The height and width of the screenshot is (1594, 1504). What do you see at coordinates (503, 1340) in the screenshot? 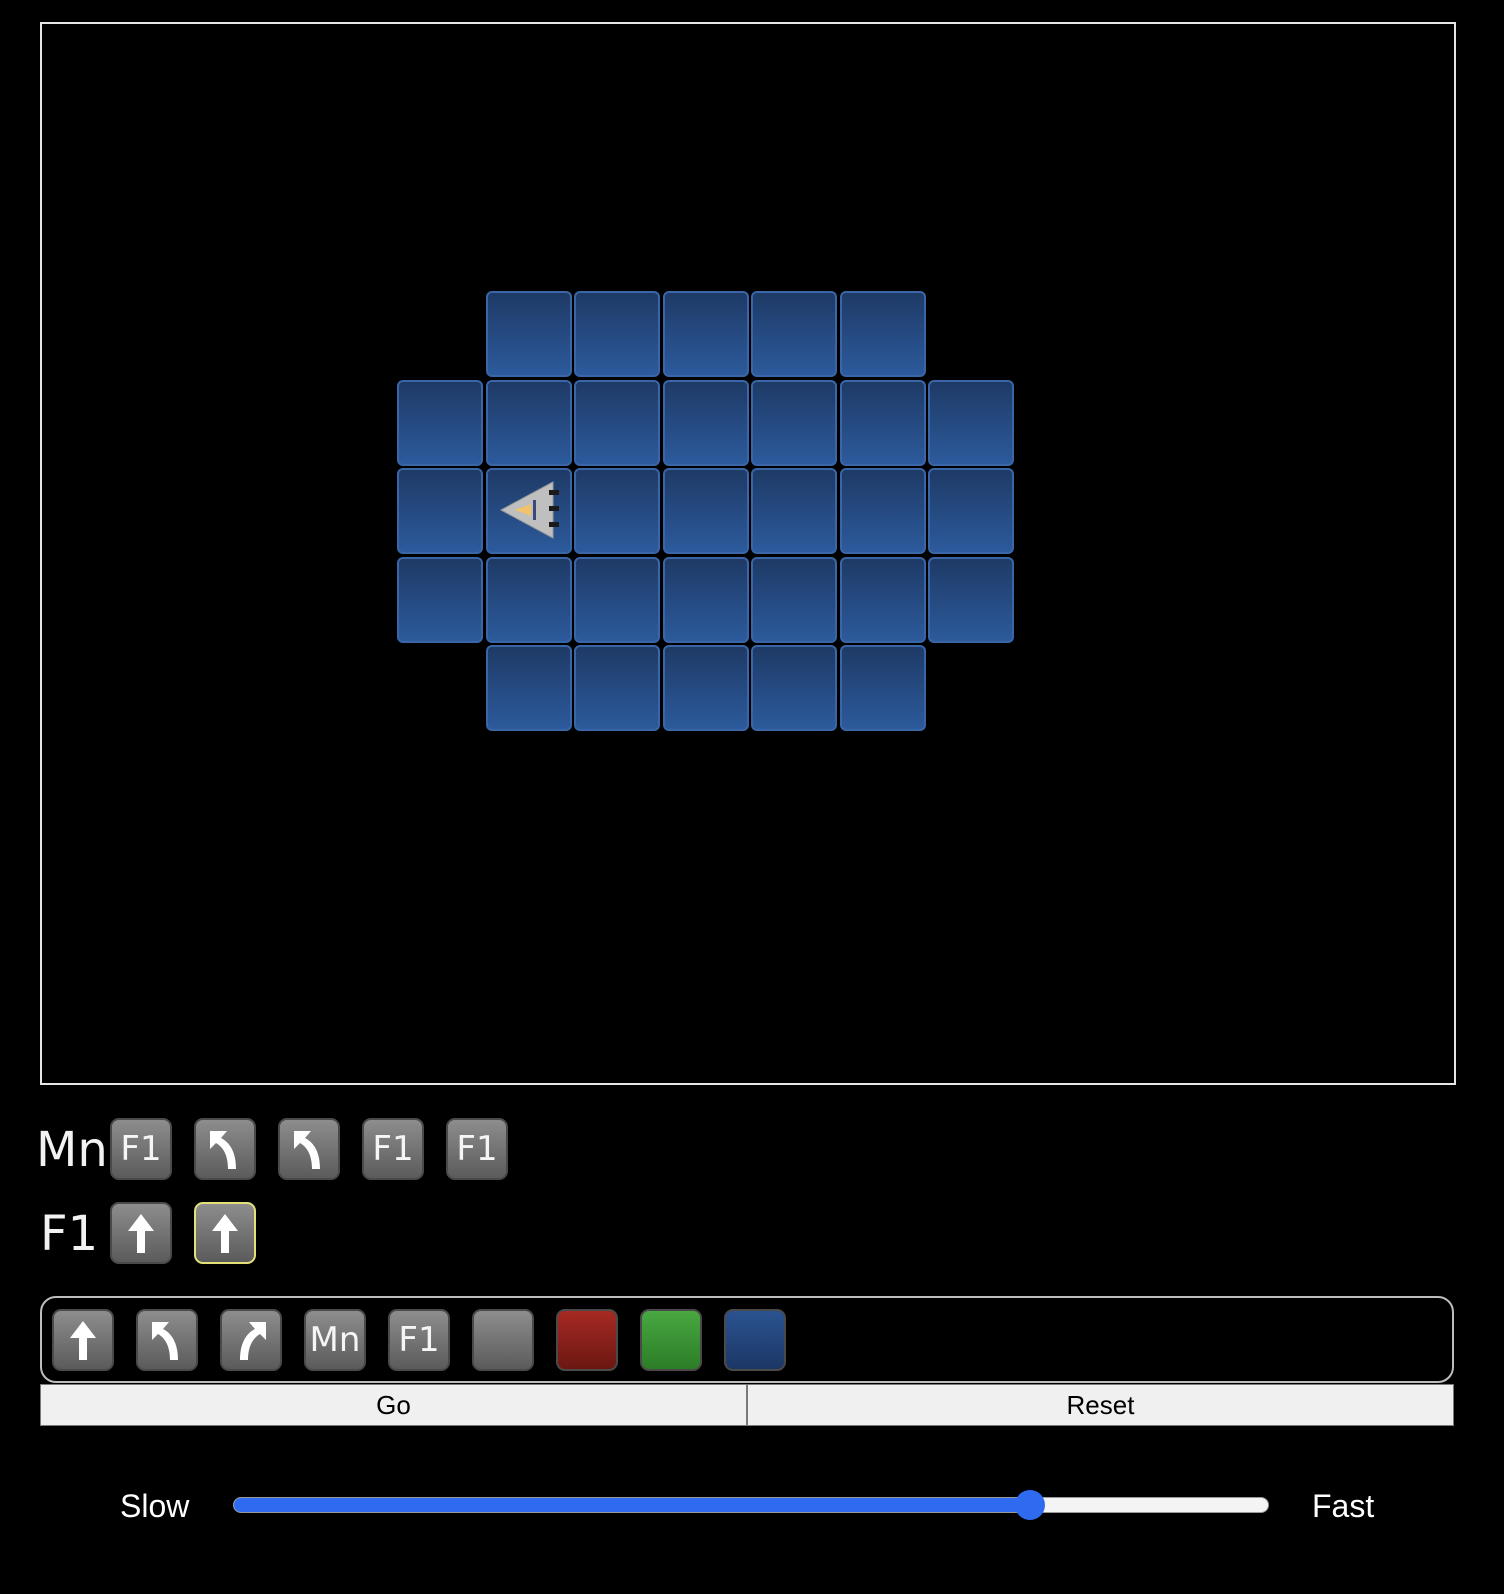
I see `gray-color-button` at bounding box center [503, 1340].